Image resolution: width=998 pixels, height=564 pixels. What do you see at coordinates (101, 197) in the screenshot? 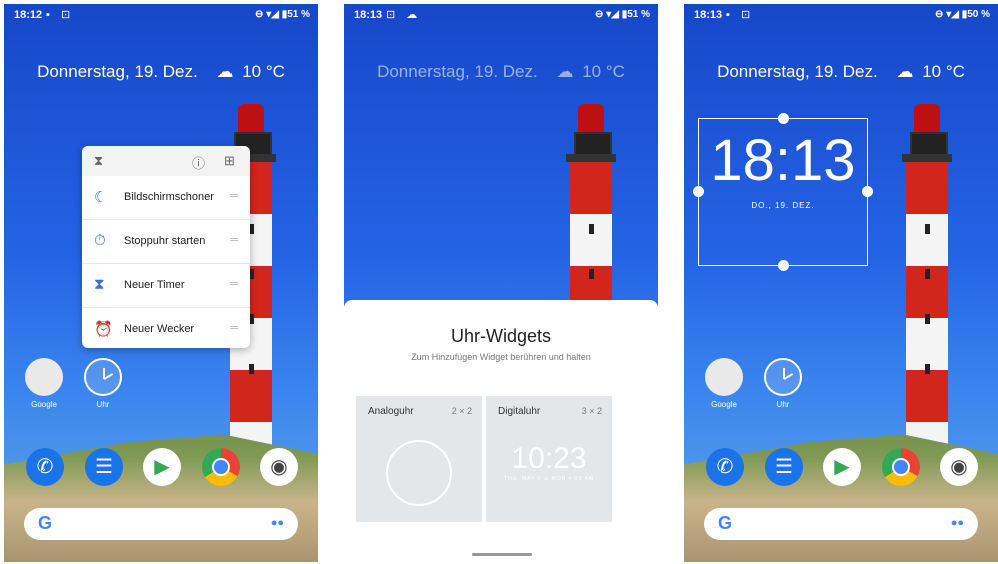
I see `moon-icon: ☾` at bounding box center [101, 197].